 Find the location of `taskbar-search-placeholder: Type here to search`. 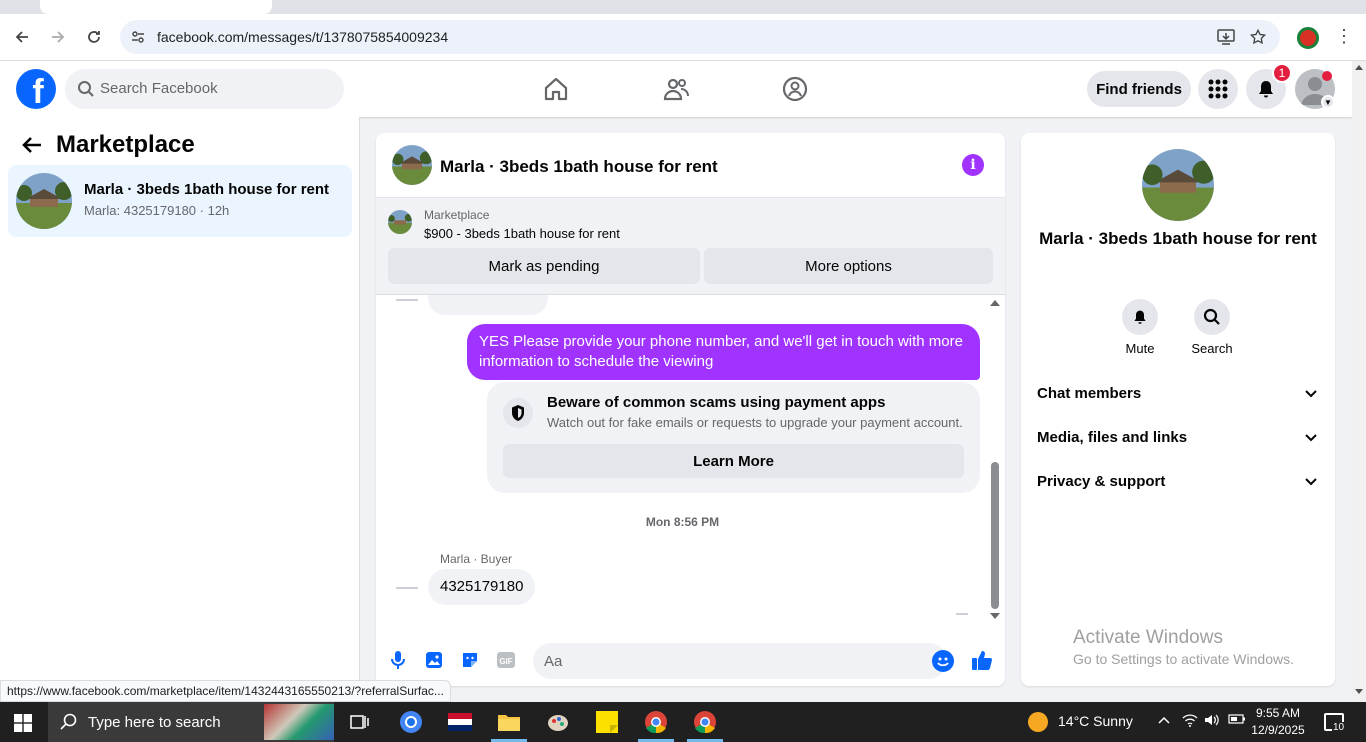

taskbar-search-placeholder: Type here to search is located at coordinates (154, 722).